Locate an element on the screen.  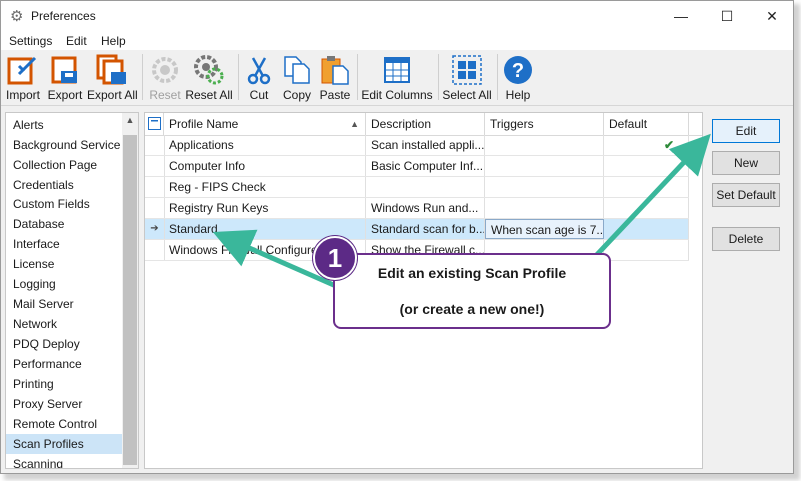
menu-help: Help is located at coordinates (113, 41).